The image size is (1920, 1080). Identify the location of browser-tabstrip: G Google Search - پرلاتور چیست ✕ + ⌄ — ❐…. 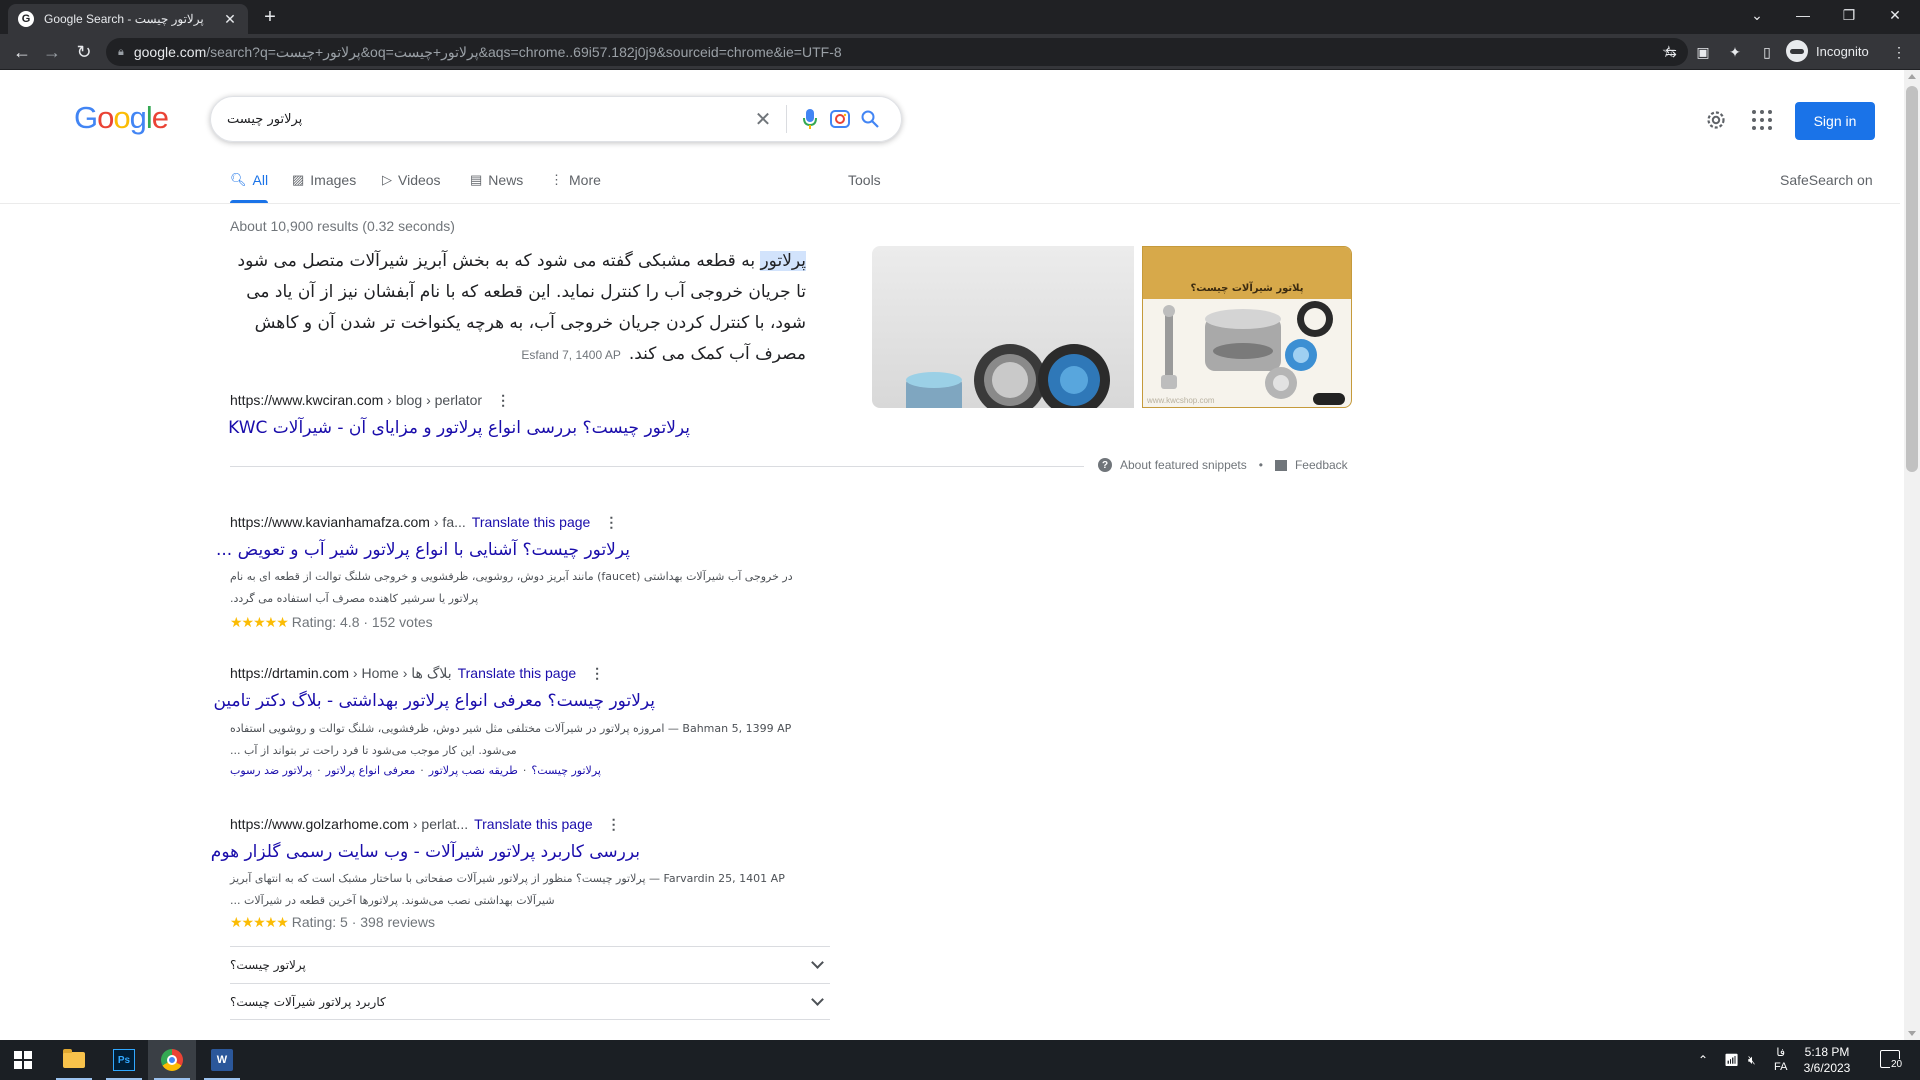
(960, 17).